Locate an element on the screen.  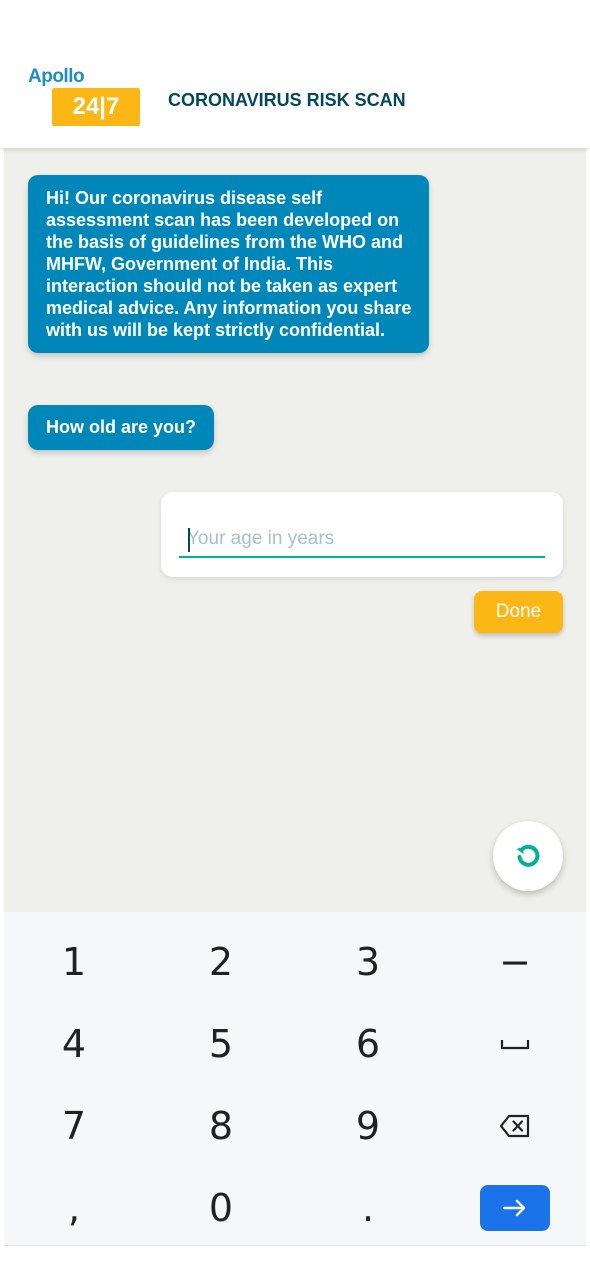
key-5: 5 is located at coordinates (221, 1044).